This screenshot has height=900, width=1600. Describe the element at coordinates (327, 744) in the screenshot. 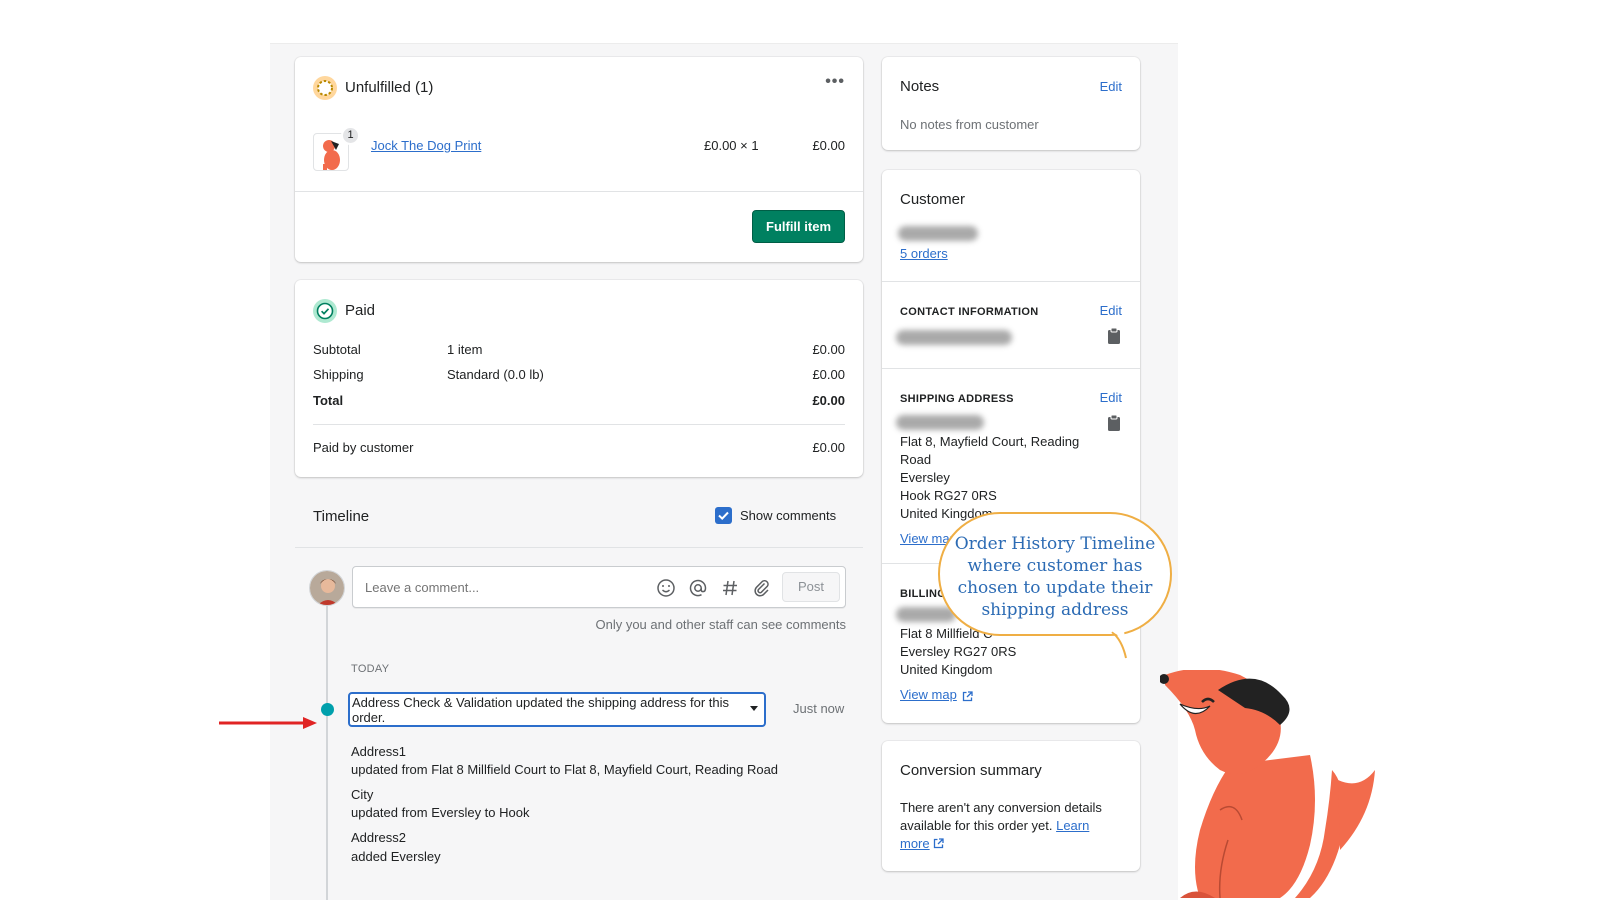

I see `timeline-line` at that location.